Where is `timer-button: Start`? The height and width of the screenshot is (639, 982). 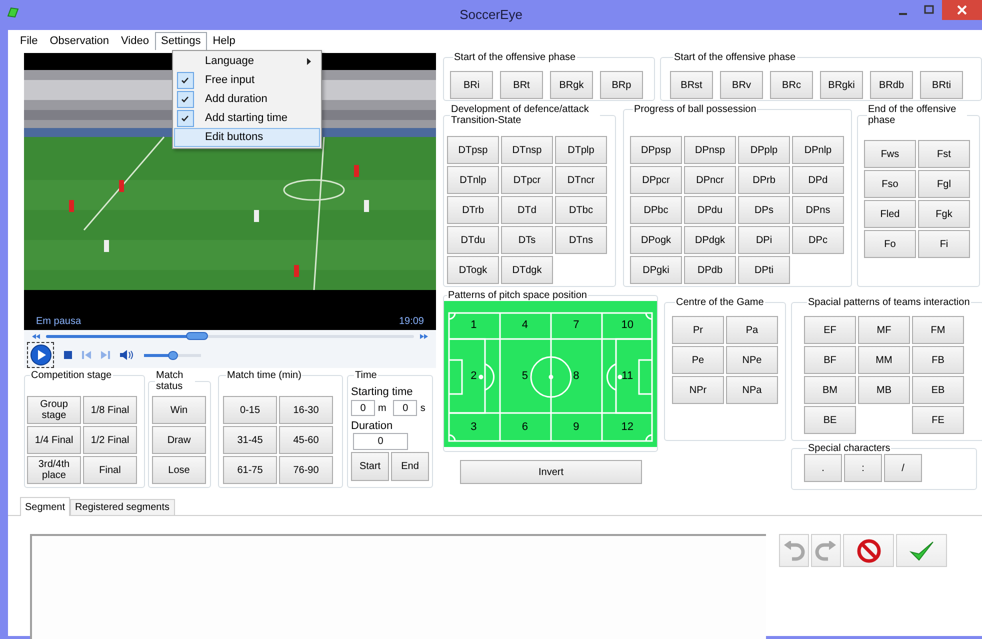
timer-button: Start is located at coordinates (370, 466).